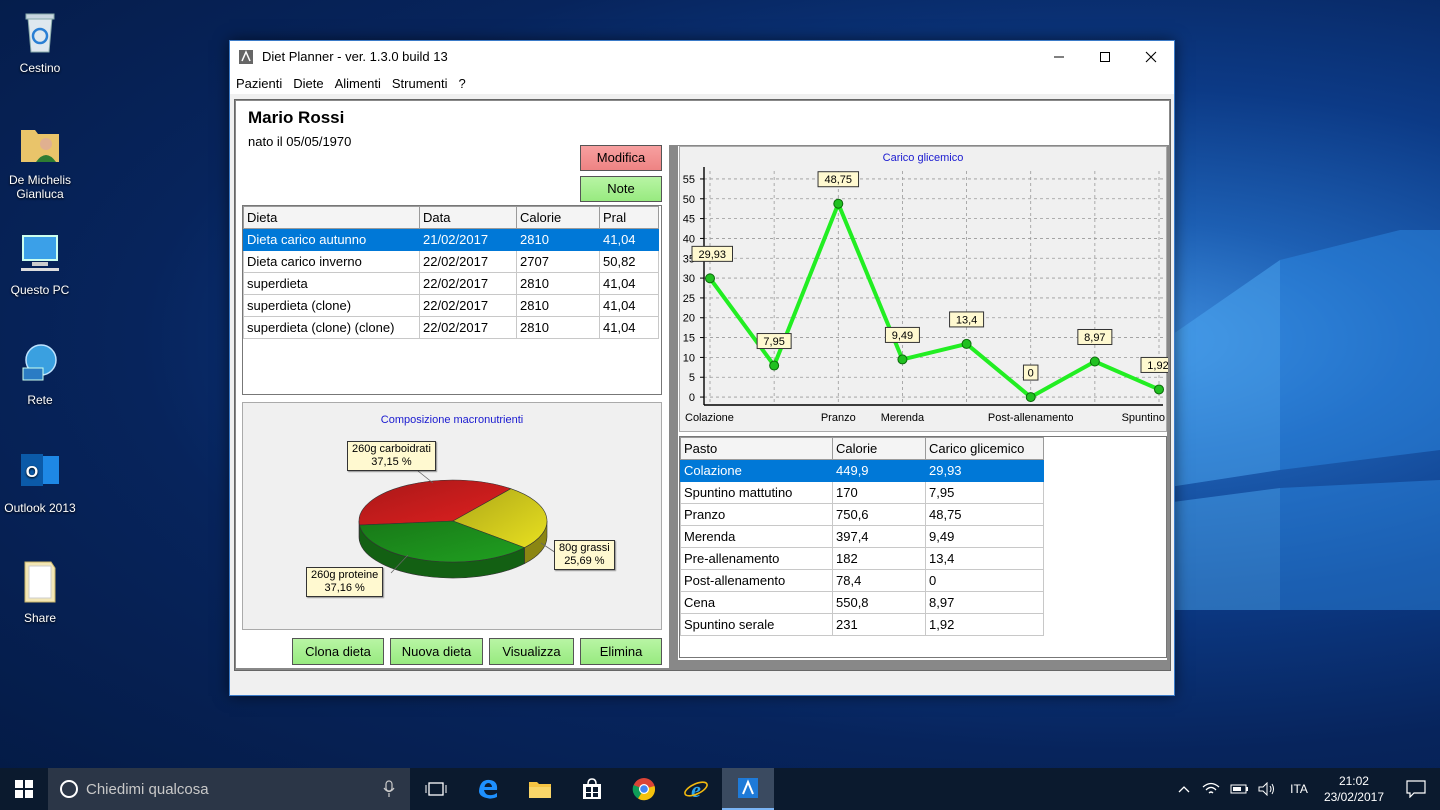 The image size is (1440, 810). What do you see at coordinates (259, 83) in the screenshot?
I see `menu-pazienti: Pazienti` at bounding box center [259, 83].